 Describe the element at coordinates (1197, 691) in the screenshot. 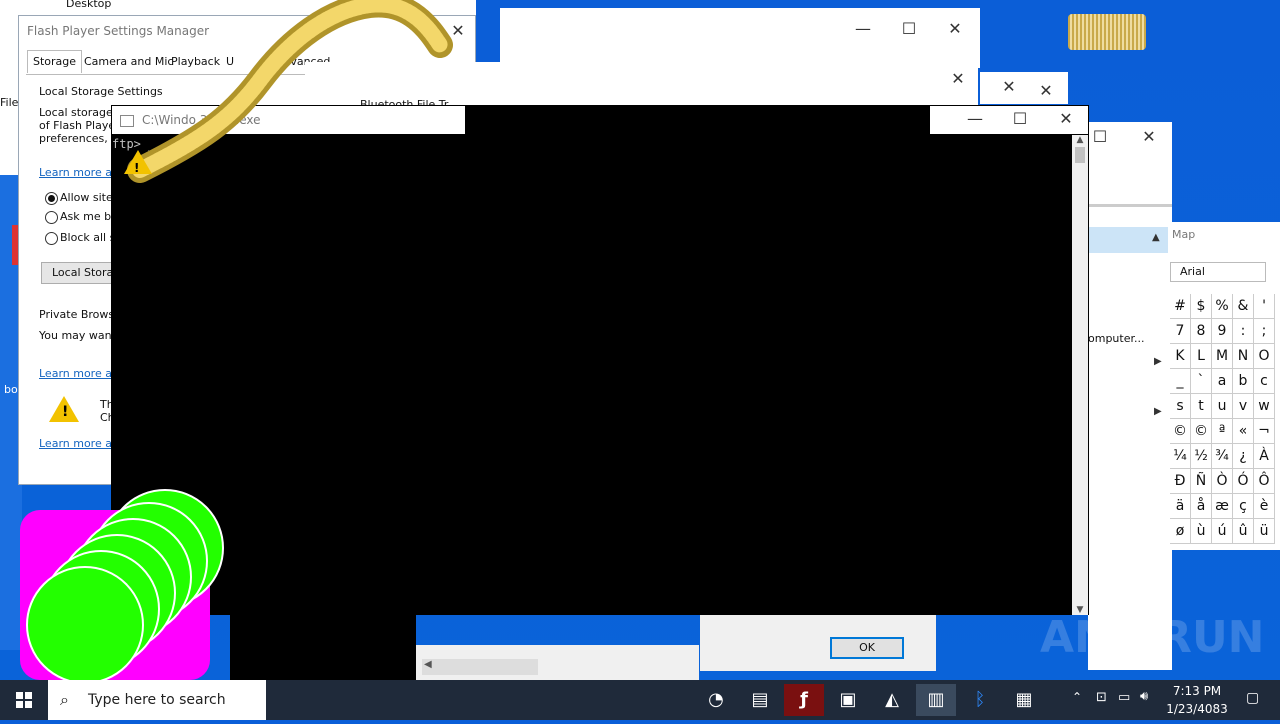

I see `clock-time: 7:13 PM` at that location.